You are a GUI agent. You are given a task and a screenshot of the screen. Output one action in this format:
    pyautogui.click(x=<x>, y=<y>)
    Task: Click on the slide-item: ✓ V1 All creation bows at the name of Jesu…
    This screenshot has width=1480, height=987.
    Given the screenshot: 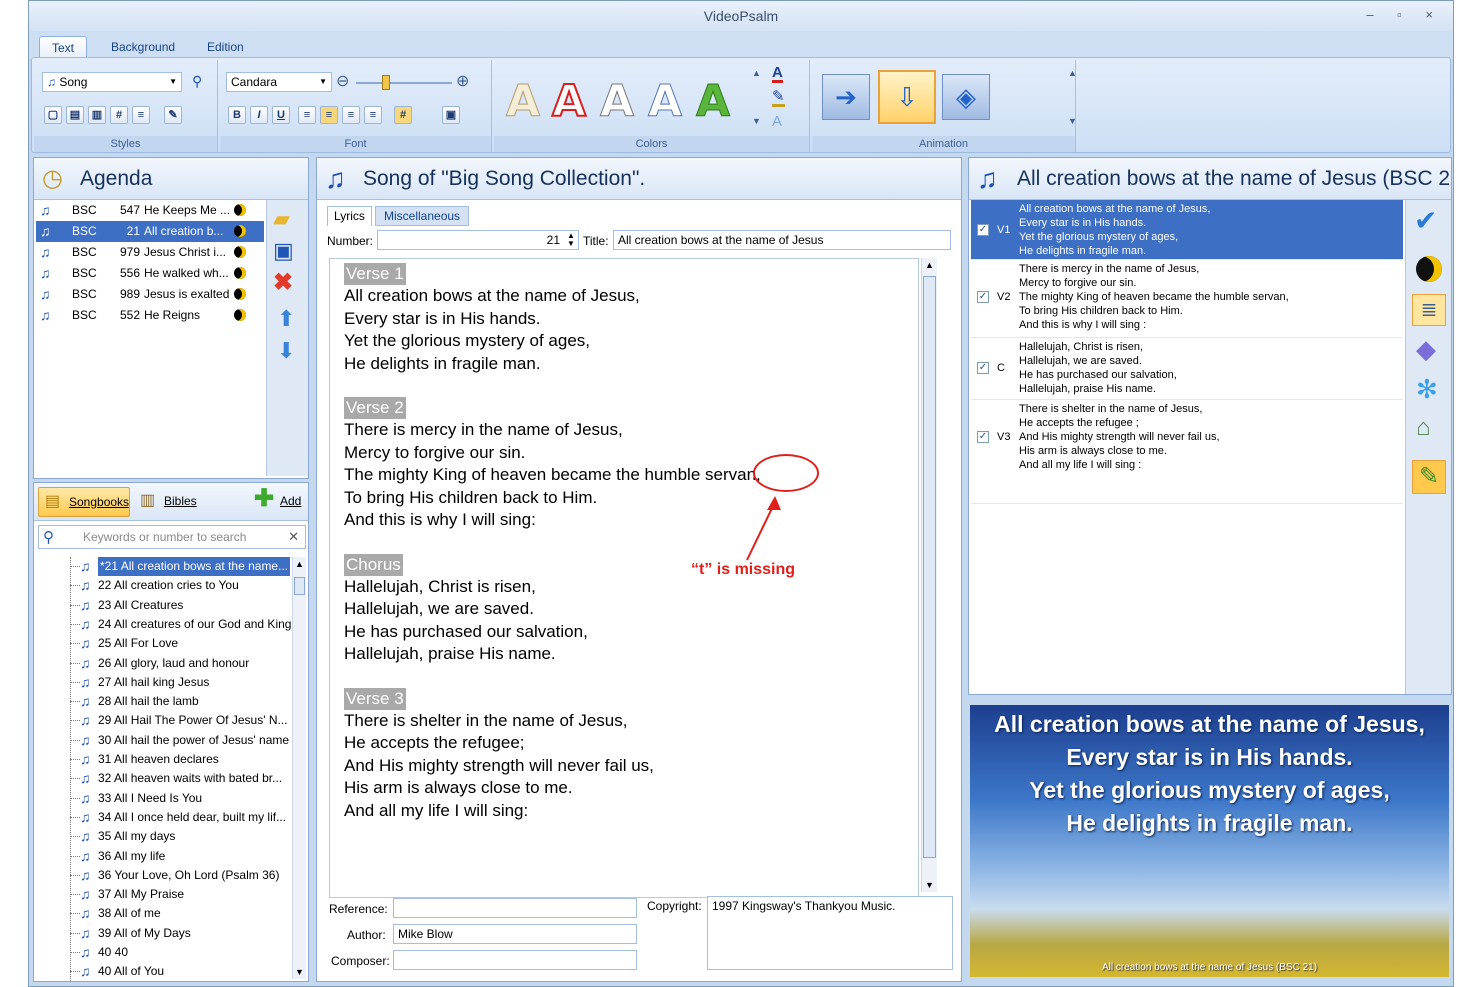 What is the action you would take?
    pyautogui.click(x=1187, y=230)
    